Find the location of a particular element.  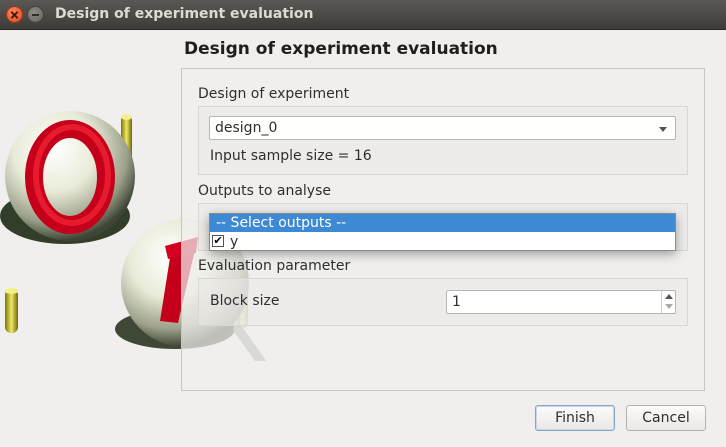

doe-section-label: Design of experiment is located at coordinates (274, 94).